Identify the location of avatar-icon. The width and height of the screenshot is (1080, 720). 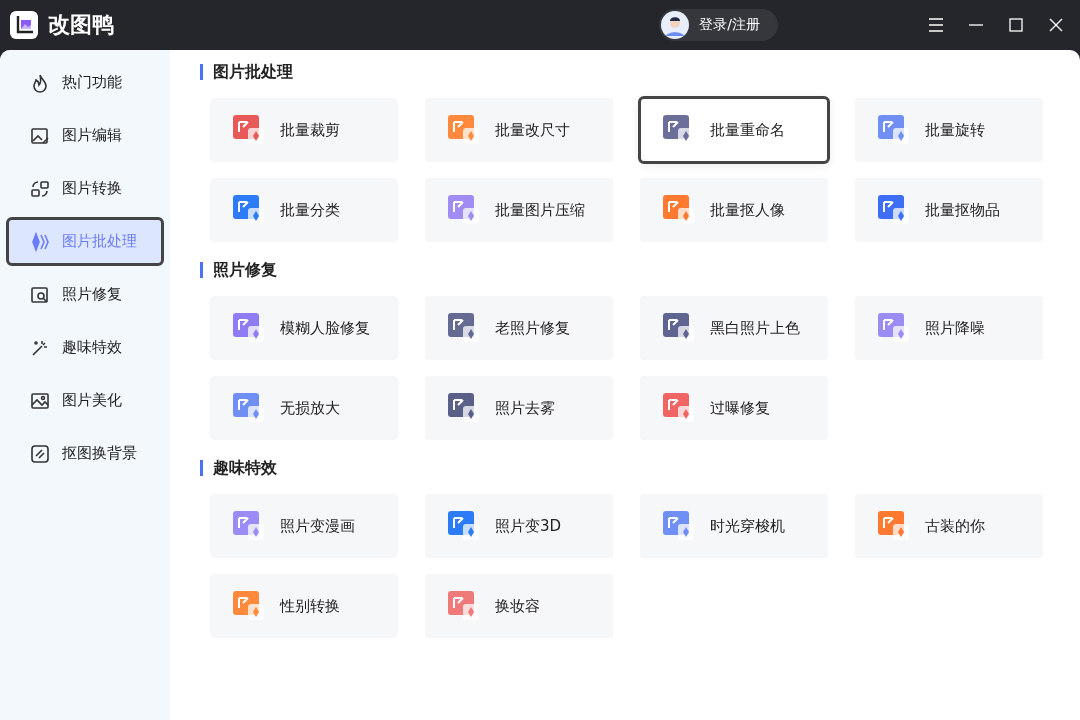
(675, 25).